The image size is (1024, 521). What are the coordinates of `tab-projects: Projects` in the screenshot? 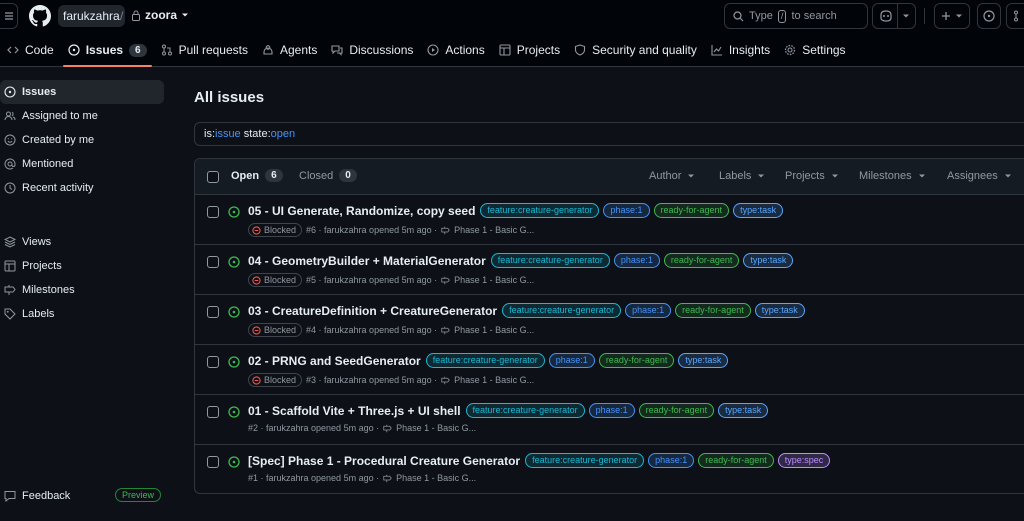 It's located at (529, 50).